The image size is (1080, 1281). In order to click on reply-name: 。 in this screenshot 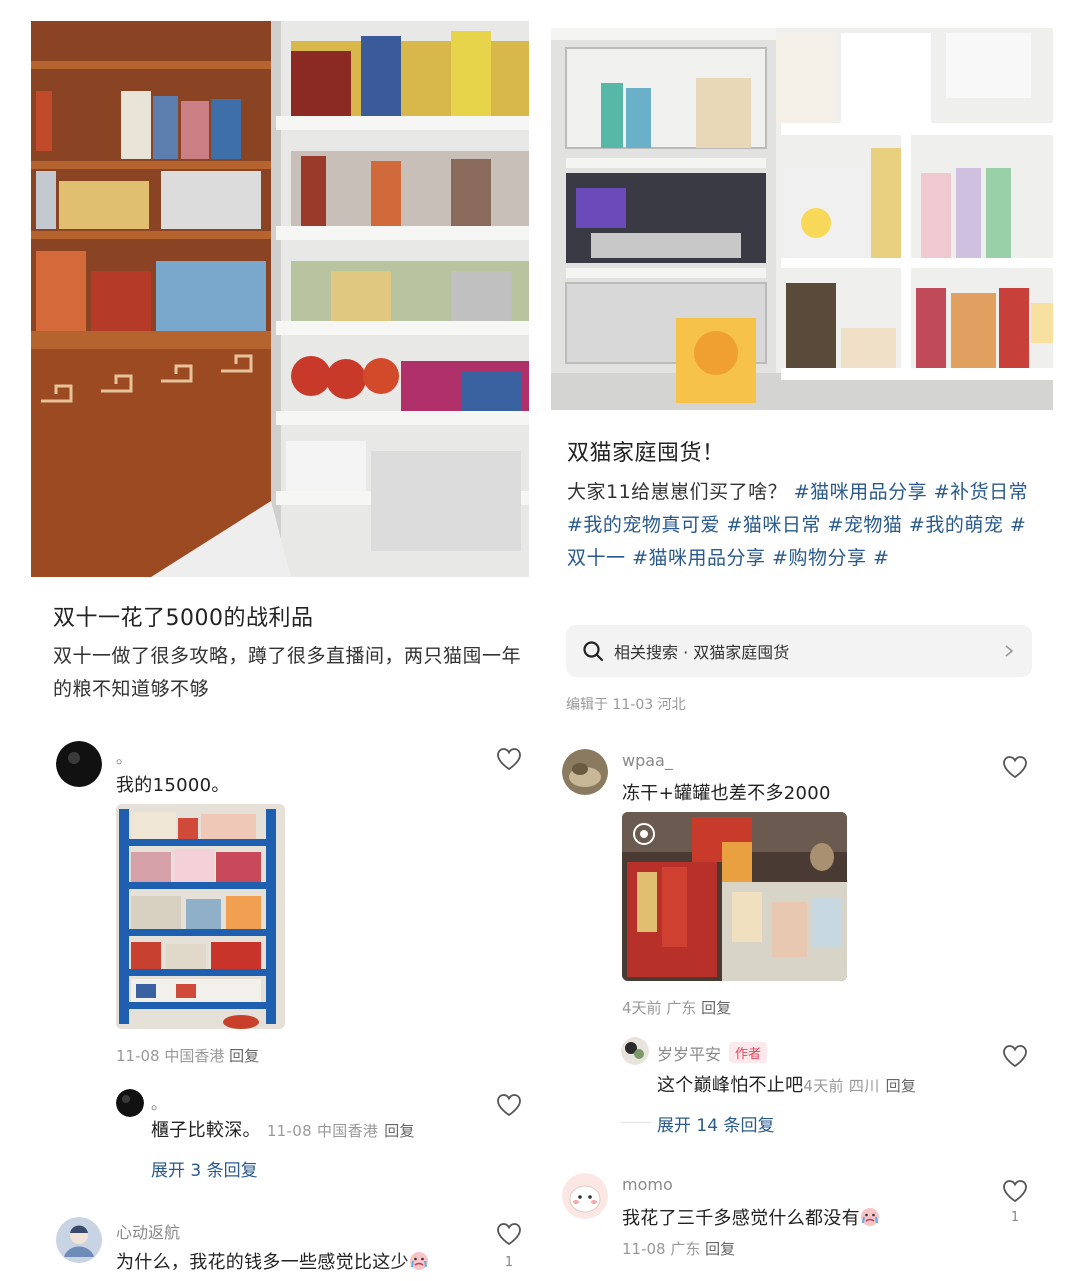, I will do `click(159, 1102)`.